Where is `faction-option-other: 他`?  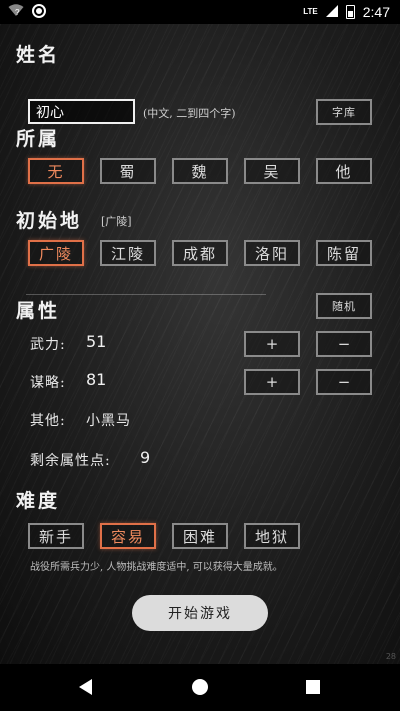 faction-option-other: 他 is located at coordinates (344, 171).